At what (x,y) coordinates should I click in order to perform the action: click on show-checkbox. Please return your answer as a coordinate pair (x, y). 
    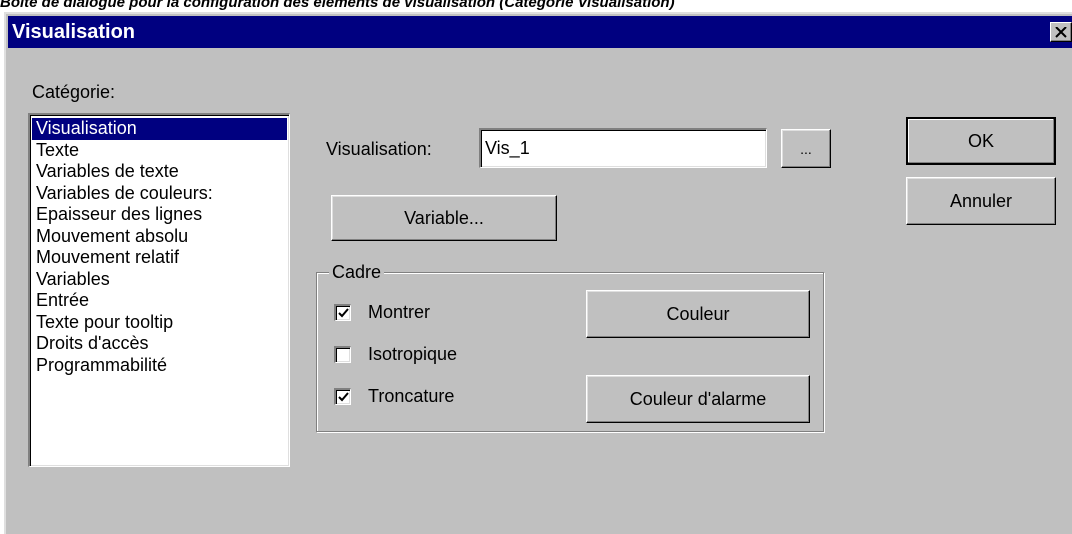
    Looking at the image, I should click on (342, 312).